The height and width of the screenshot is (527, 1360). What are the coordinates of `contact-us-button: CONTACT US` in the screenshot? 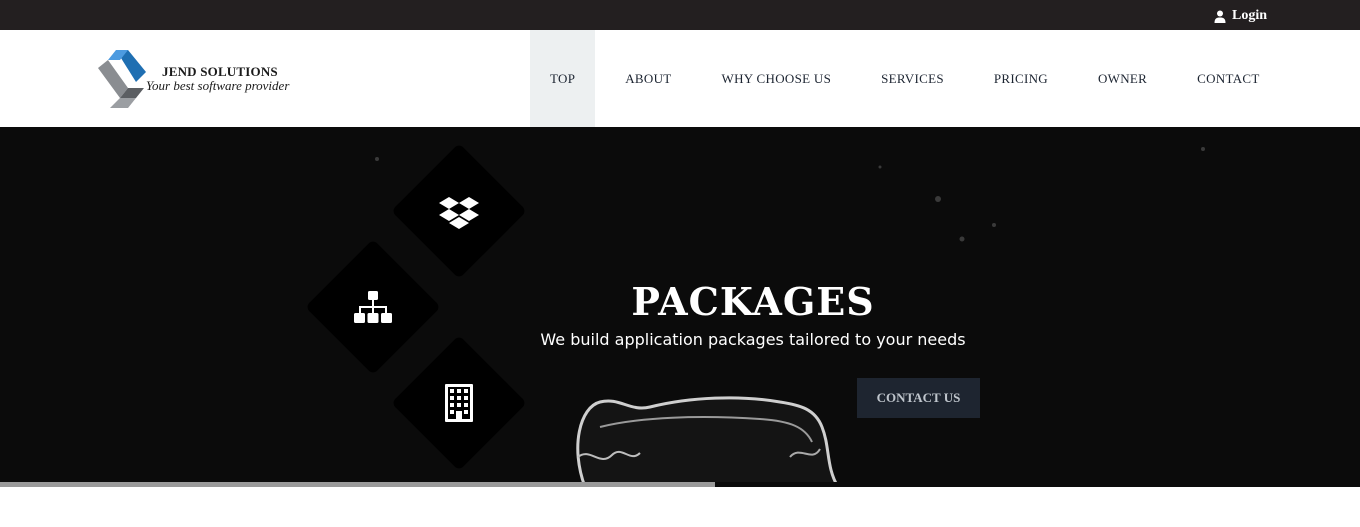 It's located at (918, 398).